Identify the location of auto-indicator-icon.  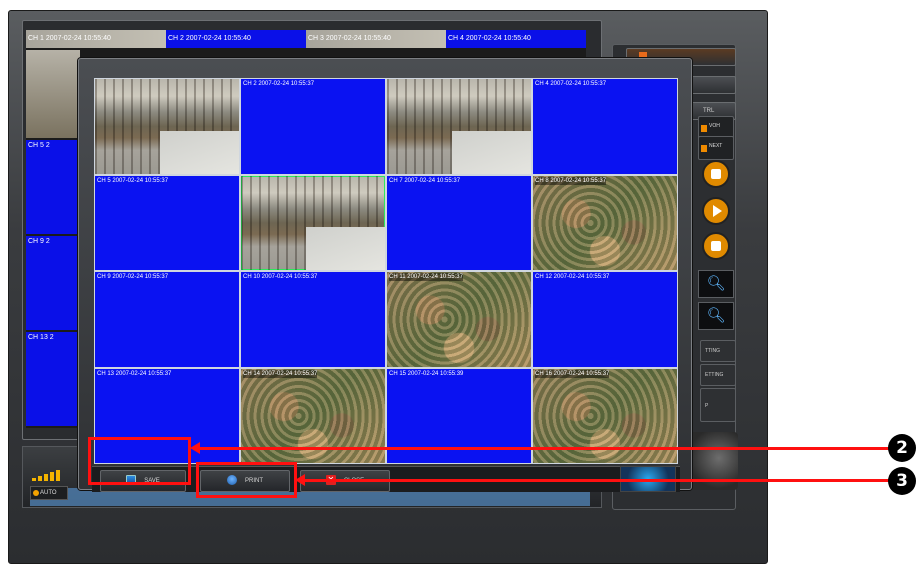
(36, 493).